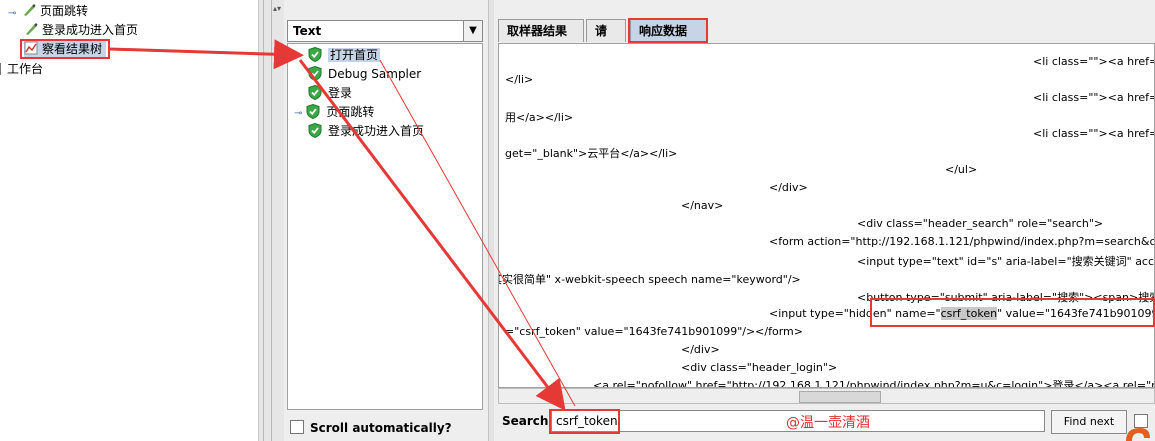 The image size is (1155, 441). I want to click on tree-item-login-success: 登录成功进入首页, so click(81, 30).